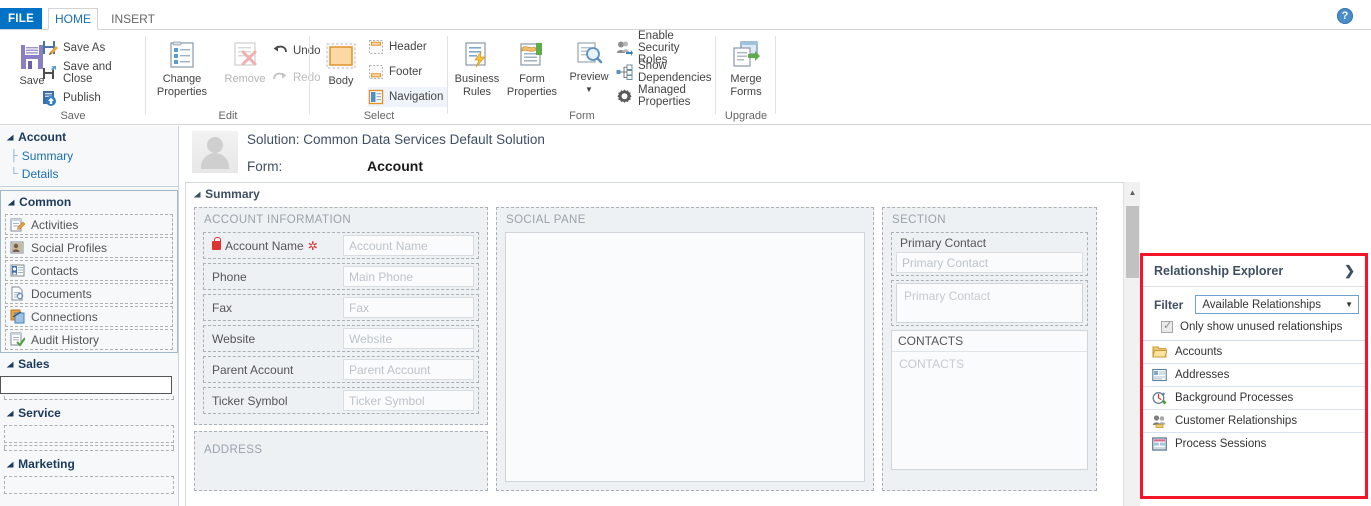  Describe the element at coordinates (666, 48) in the screenshot. I see `enable-security-roles-button: Enable Security Roles` at that location.